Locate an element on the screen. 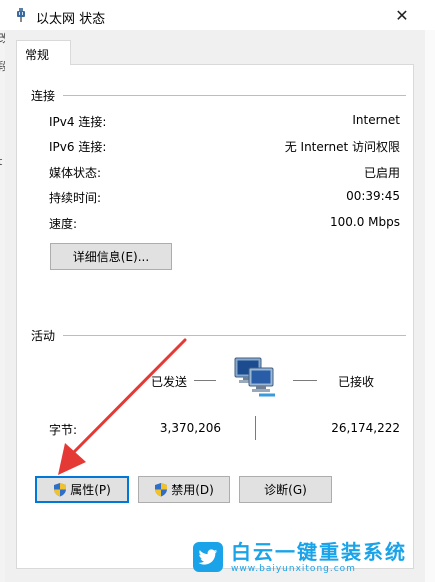  bytes-label: 字节: is located at coordinates (63, 430).